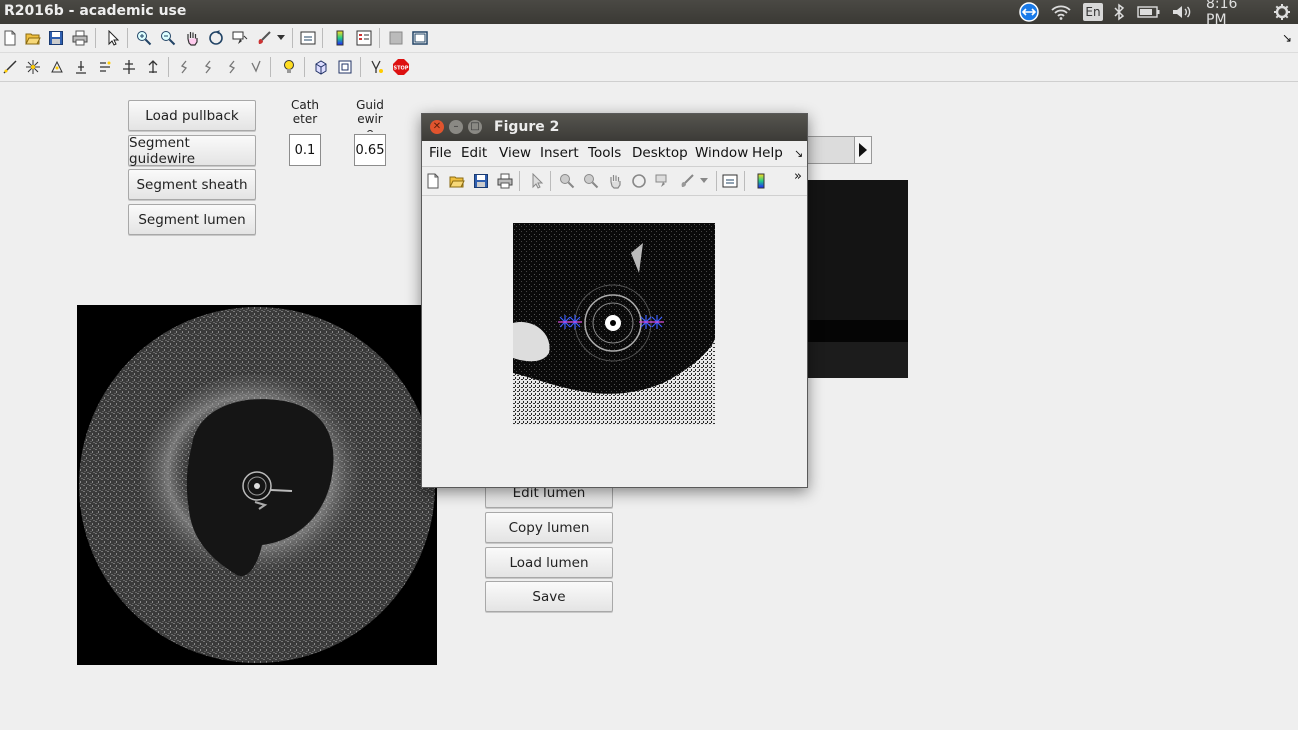  What do you see at coordinates (1182, 12) in the screenshot?
I see `volume-icon` at bounding box center [1182, 12].